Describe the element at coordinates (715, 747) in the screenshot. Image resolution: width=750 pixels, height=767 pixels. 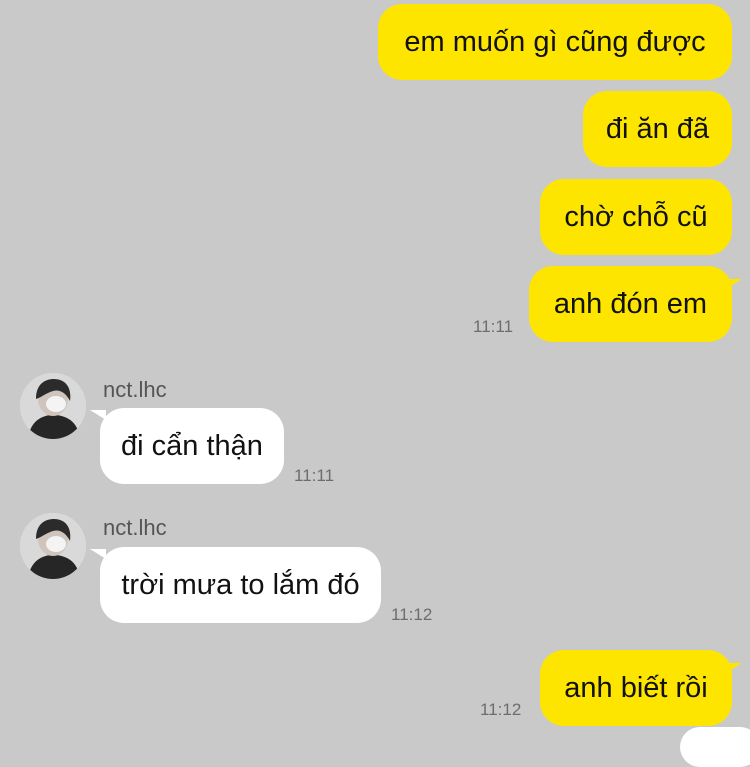
I see `partial-message-bubble` at that location.